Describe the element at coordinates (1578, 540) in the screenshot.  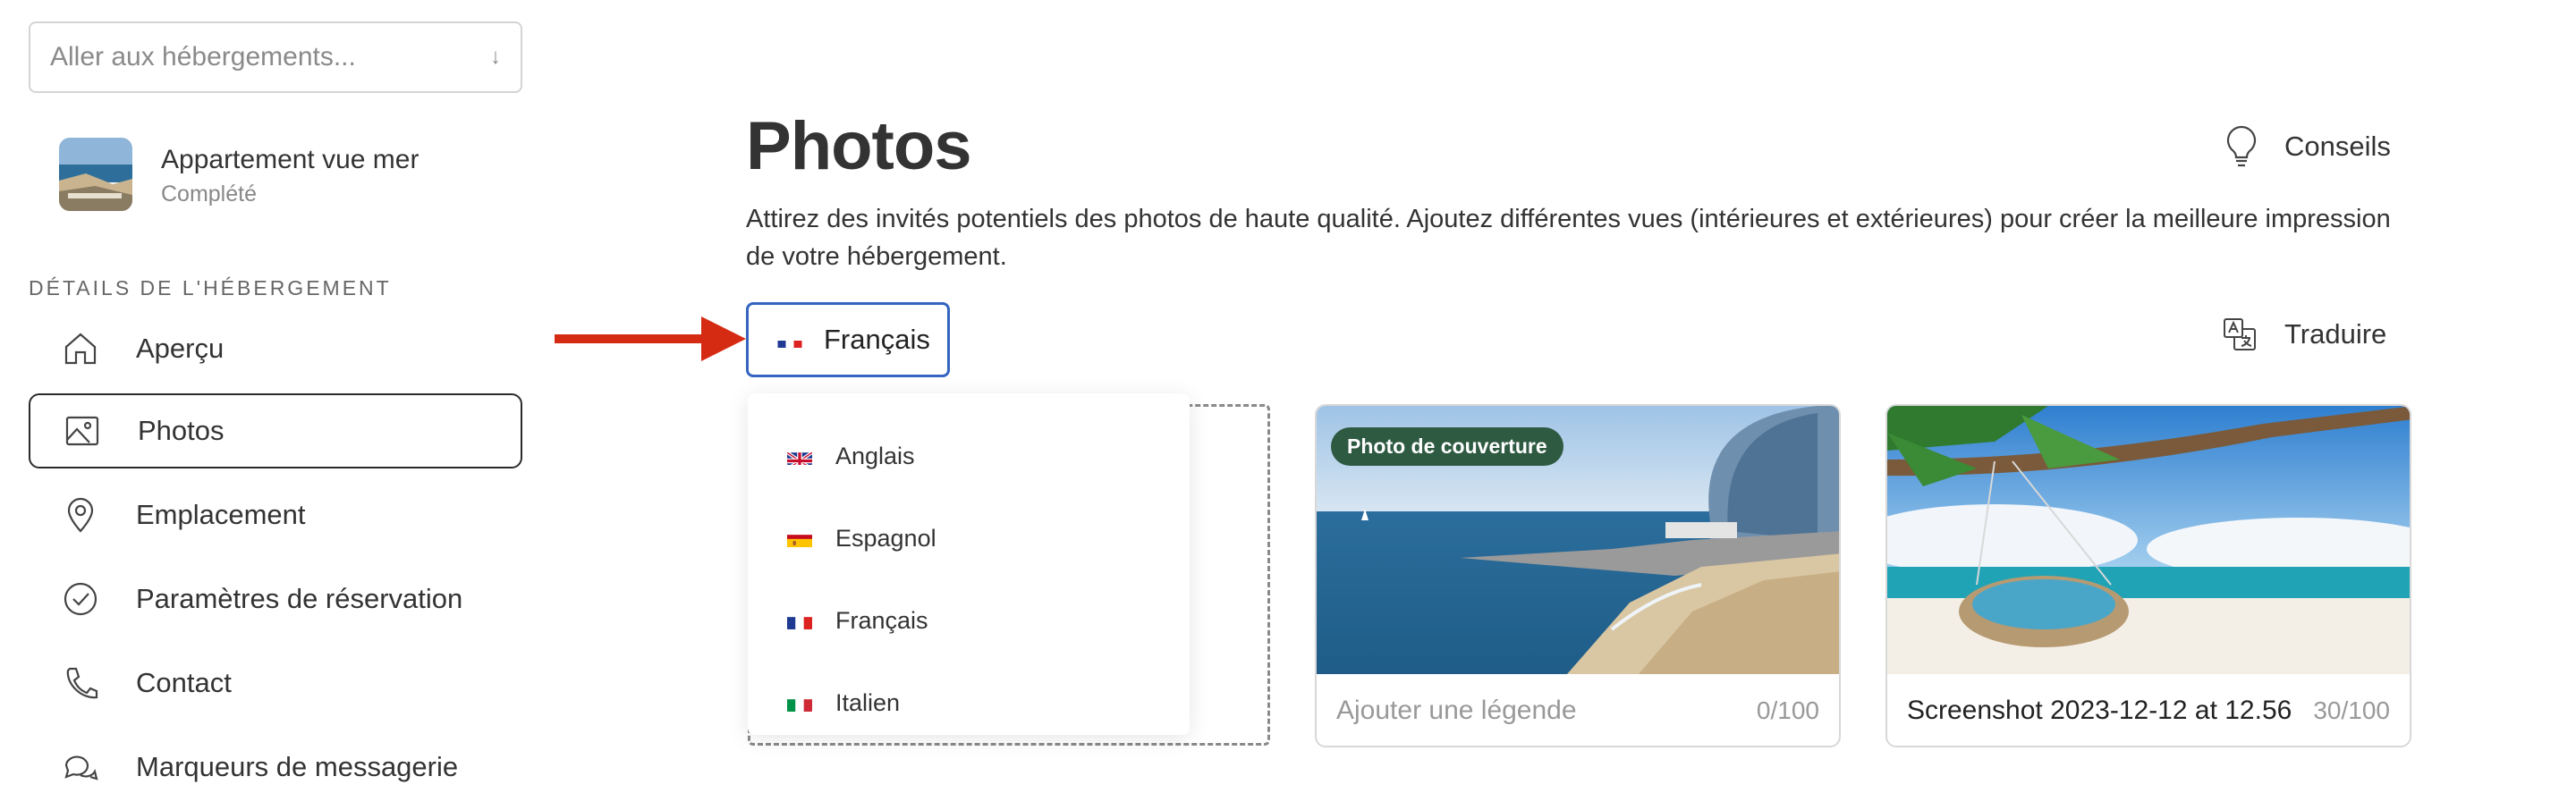
I see `photo-image: Photo de couverture` at that location.